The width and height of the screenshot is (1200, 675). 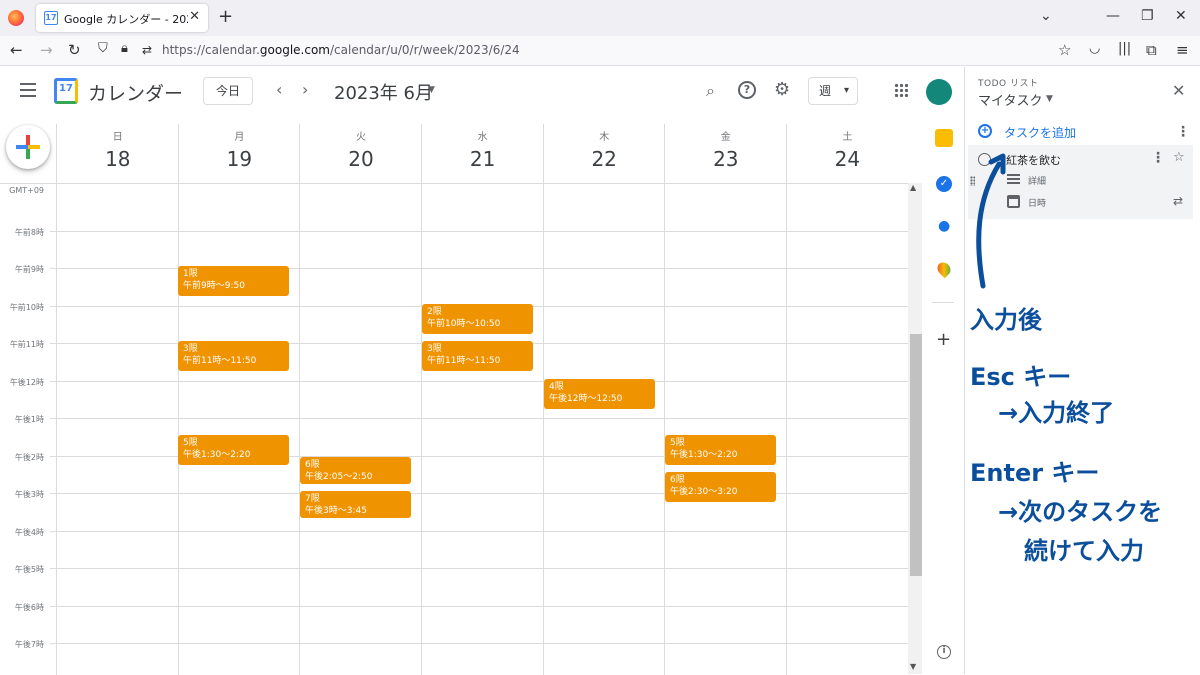 What do you see at coordinates (305, 89) in the screenshot?
I see `next-week-icon: ›` at bounding box center [305, 89].